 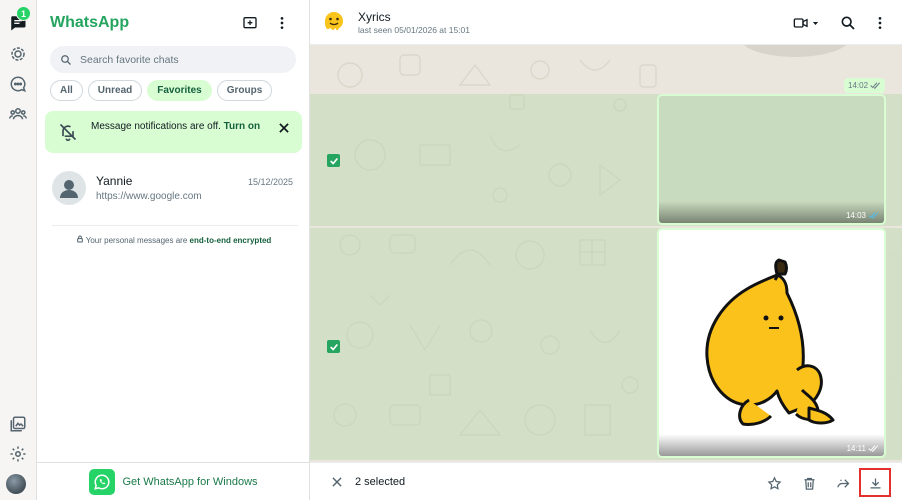 I want to click on melting-face-icon, so click(x=334, y=21).